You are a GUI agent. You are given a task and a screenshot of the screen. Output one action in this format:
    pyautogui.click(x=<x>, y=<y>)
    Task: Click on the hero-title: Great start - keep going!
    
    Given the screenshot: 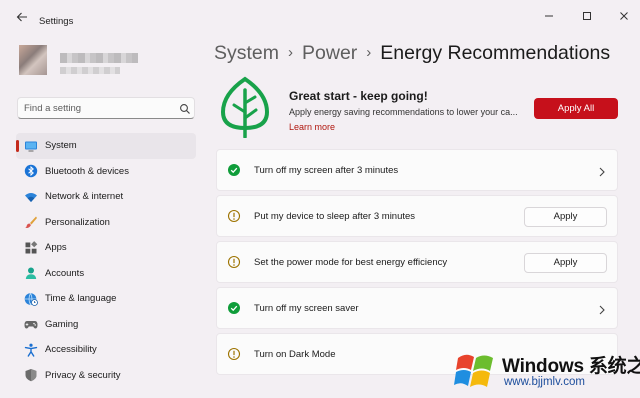 What is the action you would take?
    pyautogui.click(x=358, y=96)
    